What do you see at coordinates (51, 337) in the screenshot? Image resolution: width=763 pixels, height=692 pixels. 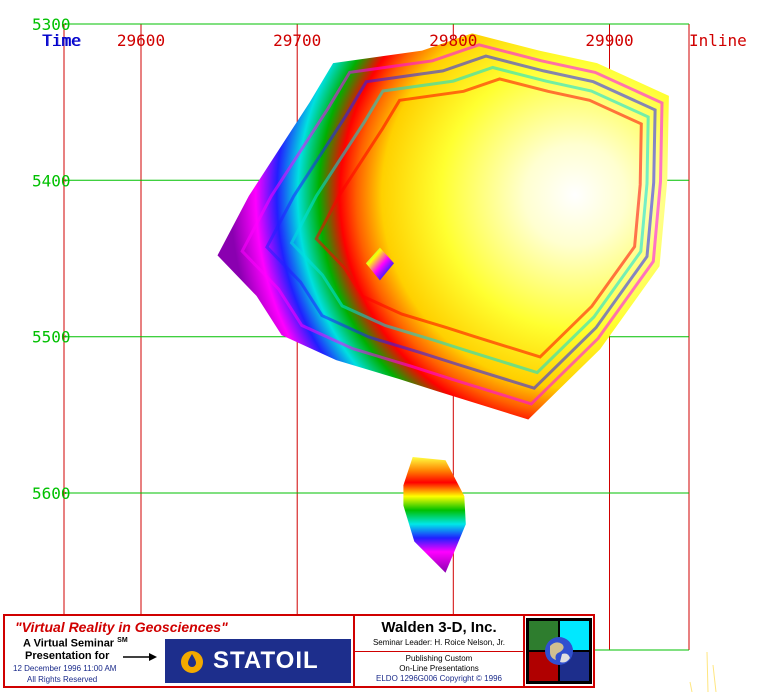 I see `y-tick-label-5500: 5500` at bounding box center [51, 337].